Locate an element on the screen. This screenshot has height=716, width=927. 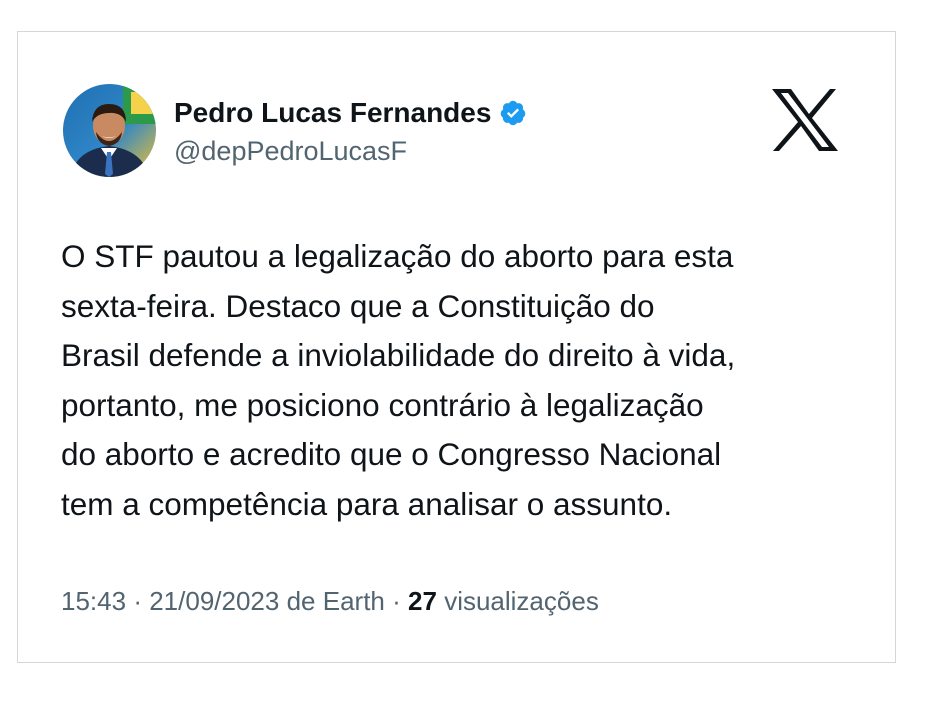
tweet-time: 15:43 is located at coordinates (93, 601).